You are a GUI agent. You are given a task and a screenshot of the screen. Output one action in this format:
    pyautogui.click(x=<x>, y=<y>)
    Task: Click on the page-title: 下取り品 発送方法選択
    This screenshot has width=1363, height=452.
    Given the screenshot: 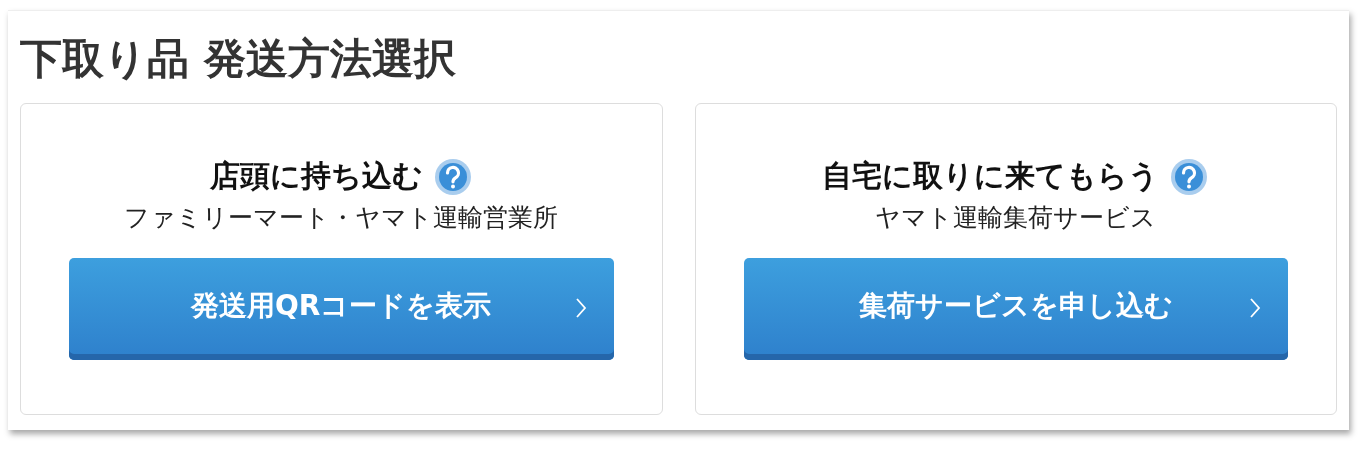 What is the action you would take?
    pyautogui.click(x=238, y=59)
    